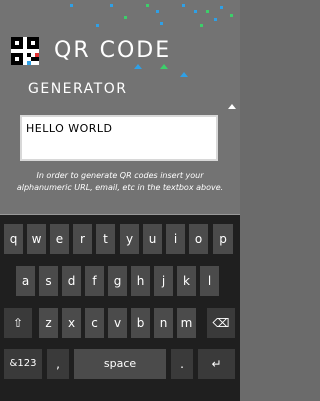 The height and width of the screenshot is (401, 320). Describe the element at coordinates (105, 239) in the screenshot. I see `key-t: t` at that location.